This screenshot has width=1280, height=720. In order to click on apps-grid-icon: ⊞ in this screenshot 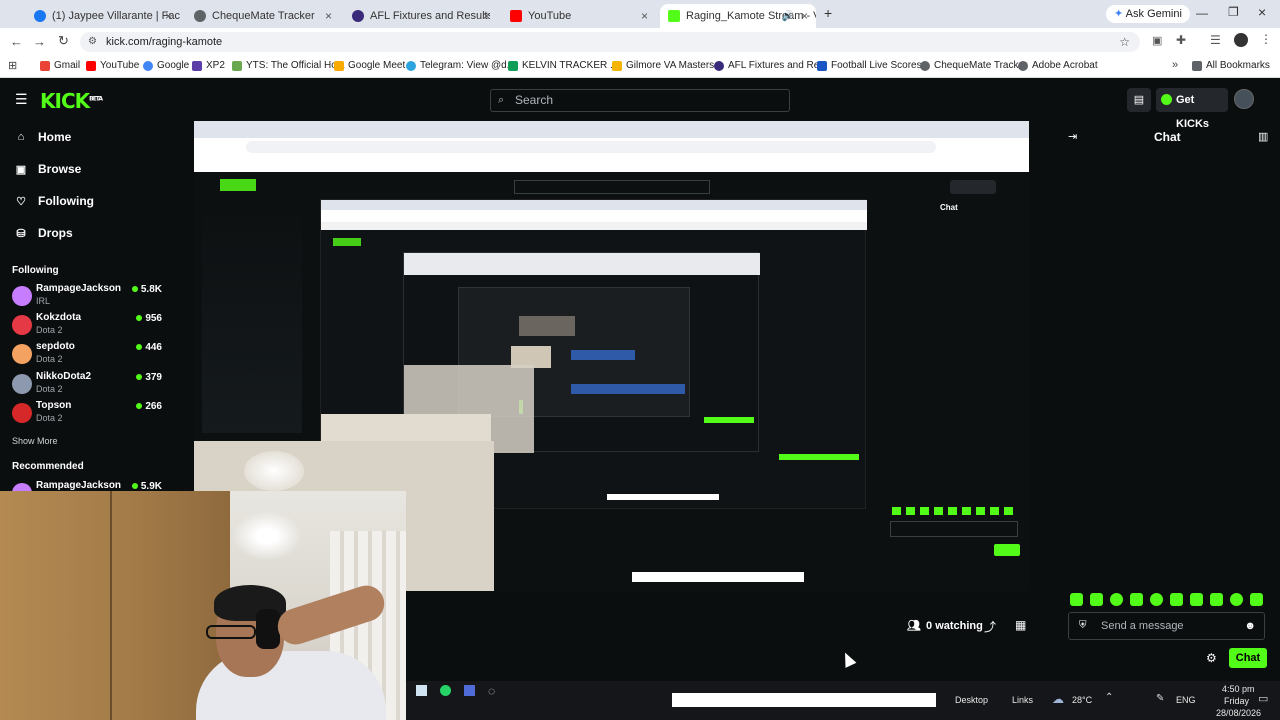, I will do `click(12, 65)`.